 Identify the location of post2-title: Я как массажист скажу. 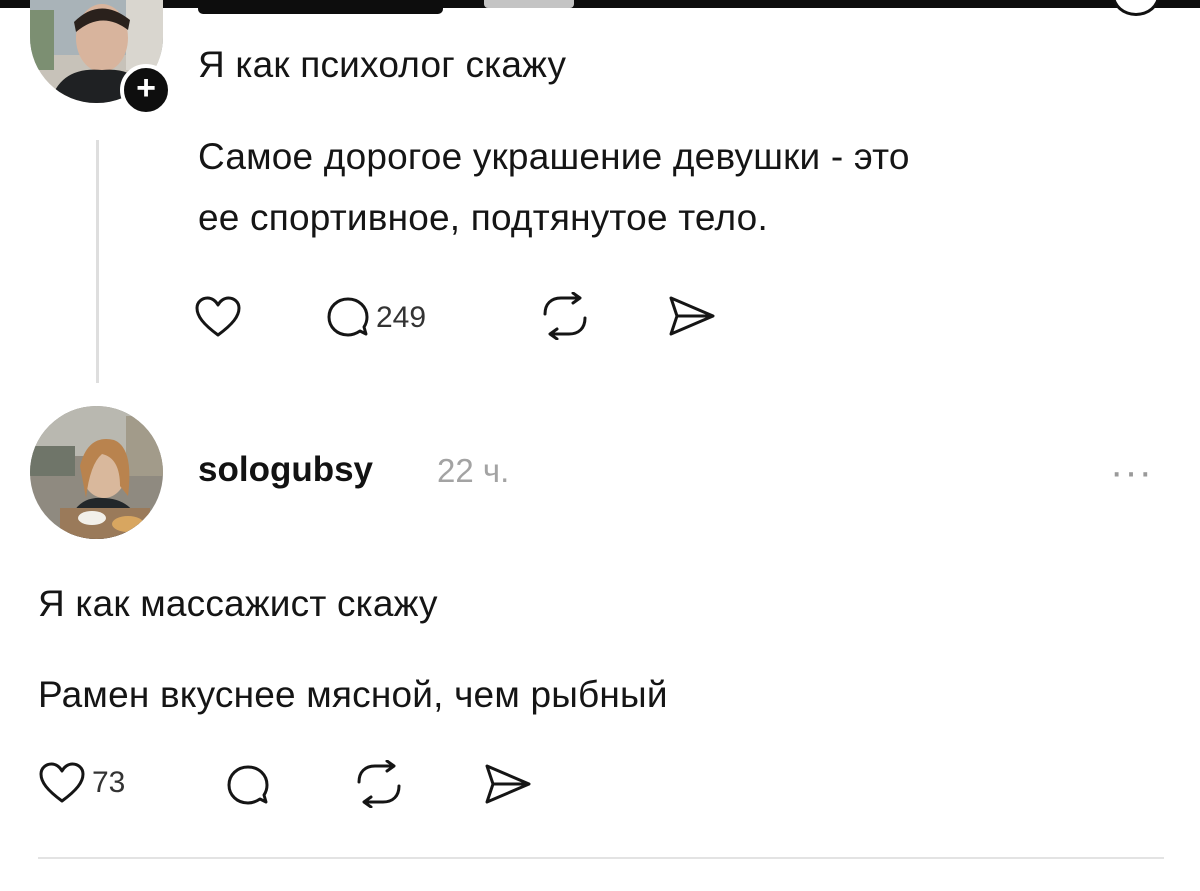
(238, 603).